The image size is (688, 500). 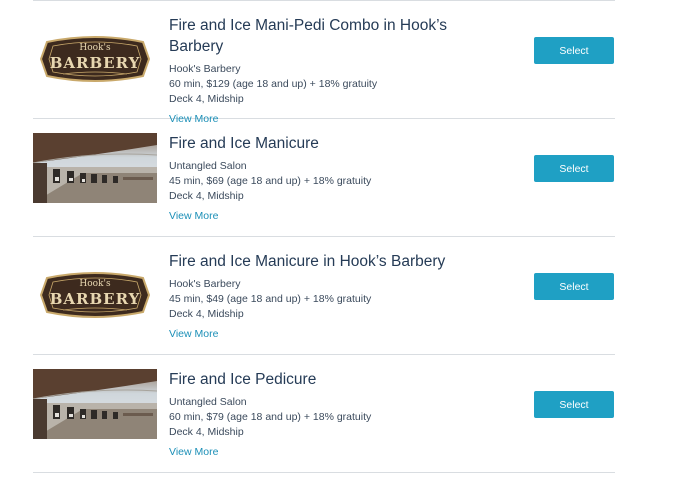 What do you see at coordinates (244, 143) in the screenshot?
I see `service-title: Fire and Ice Manicure` at bounding box center [244, 143].